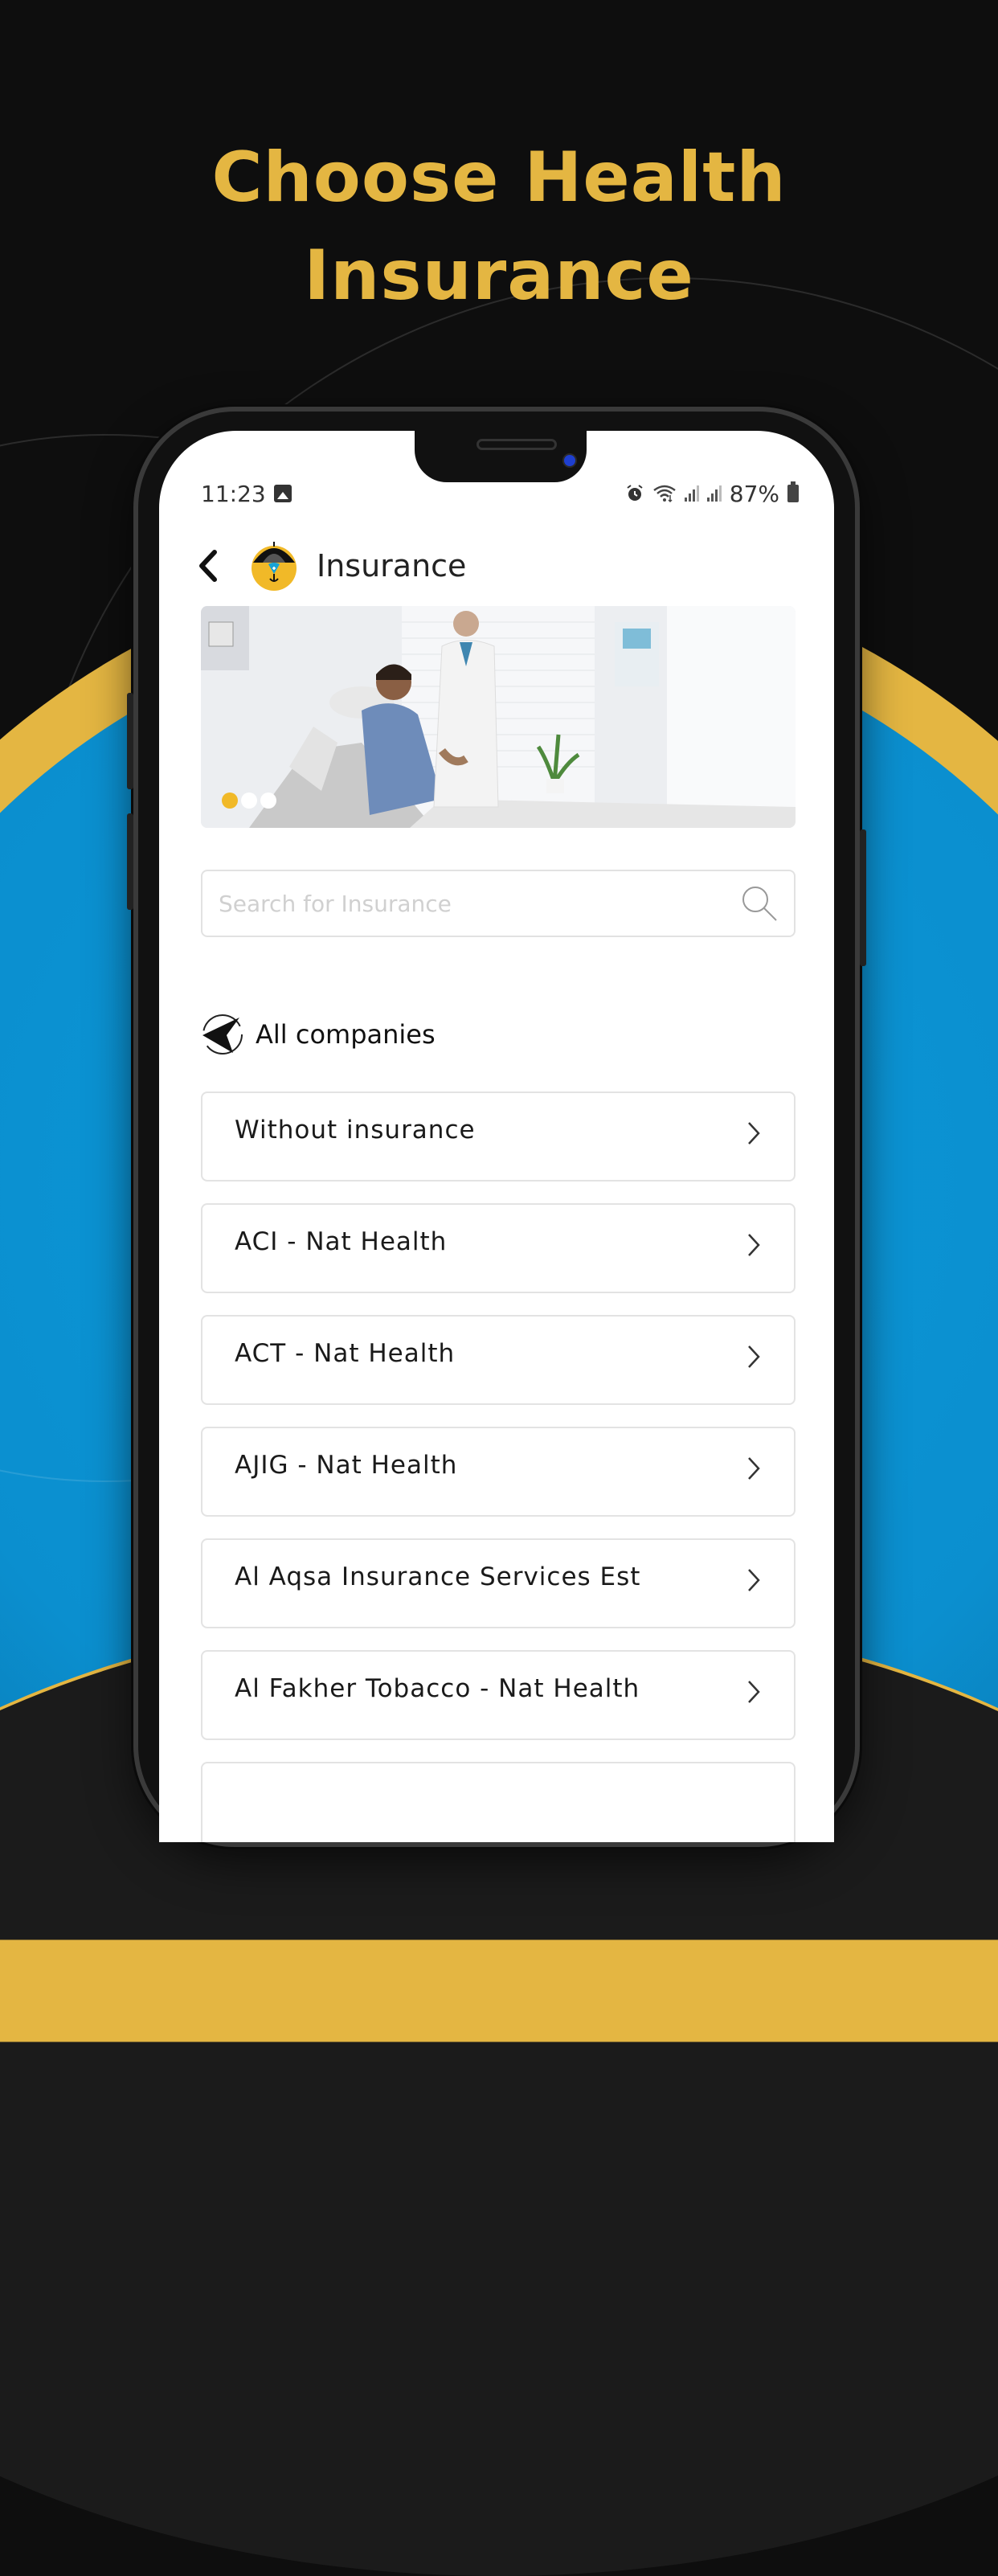 The width and height of the screenshot is (998, 2576). I want to click on company-list-item: Al Aqsa Insurance Services Est, so click(499, 1583).